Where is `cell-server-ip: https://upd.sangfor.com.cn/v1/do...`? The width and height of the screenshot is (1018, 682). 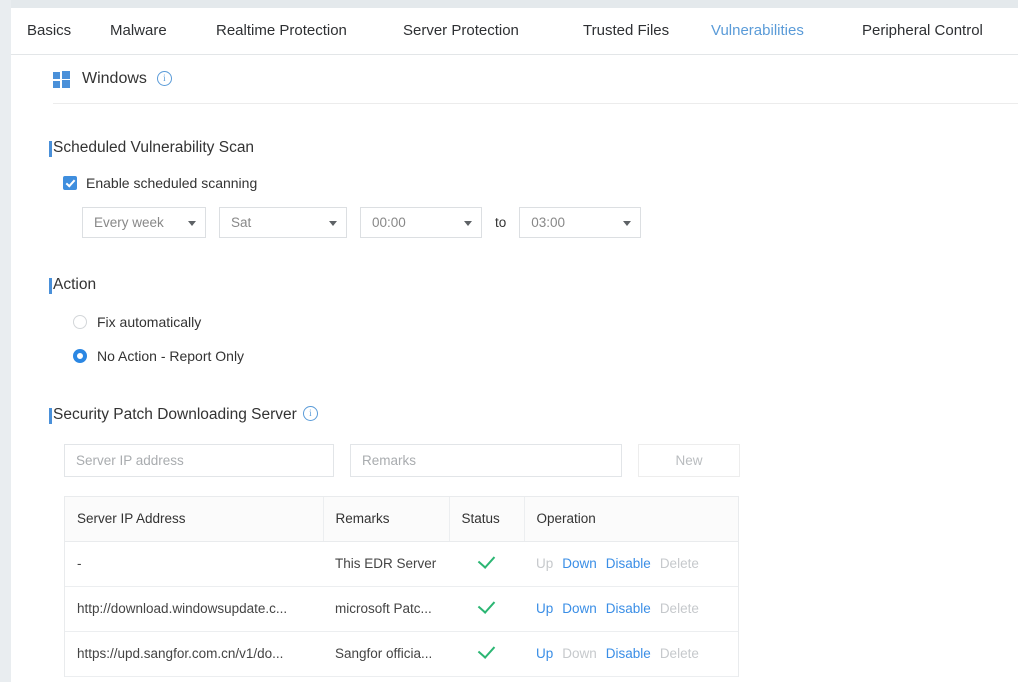 cell-server-ip: https://upd.sangfor.com.cn/v1/do... is located at coordinates (194, 654).